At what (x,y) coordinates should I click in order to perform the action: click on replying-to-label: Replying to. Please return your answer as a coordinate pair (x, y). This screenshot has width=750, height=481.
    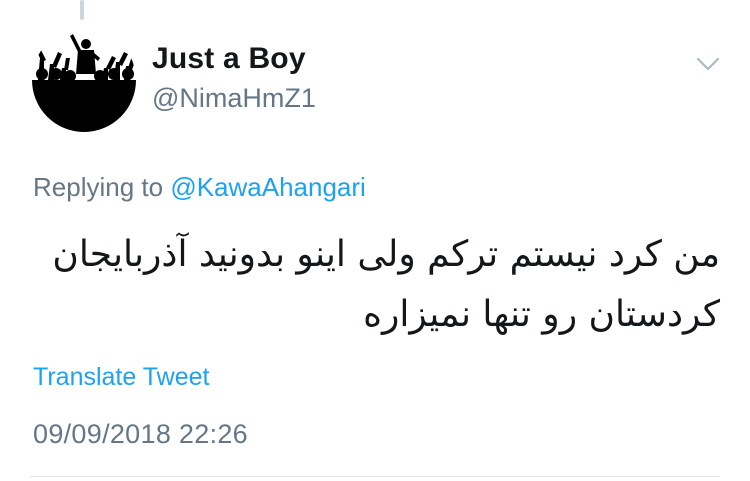
    Looking at the image, I should click on (98, 187).